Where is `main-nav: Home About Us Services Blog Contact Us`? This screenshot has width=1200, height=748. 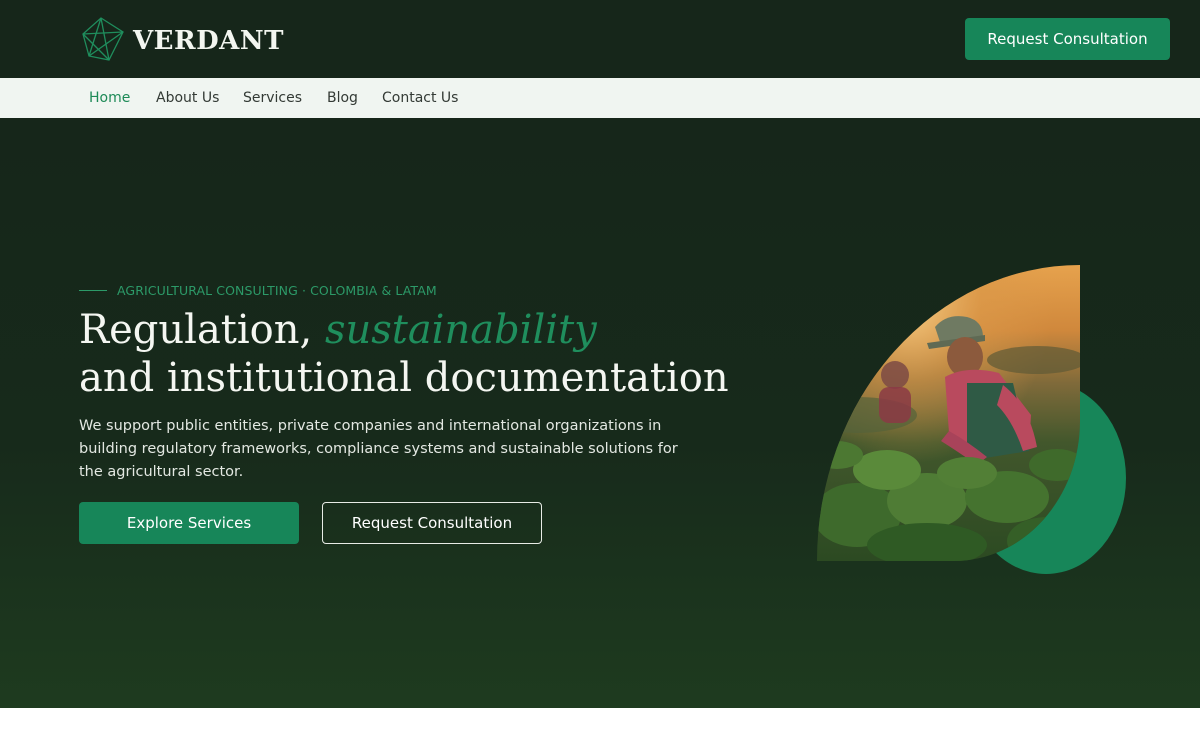
main-nav: Home About Us Services Blog Contact Us is located at coordinates (600, 98).